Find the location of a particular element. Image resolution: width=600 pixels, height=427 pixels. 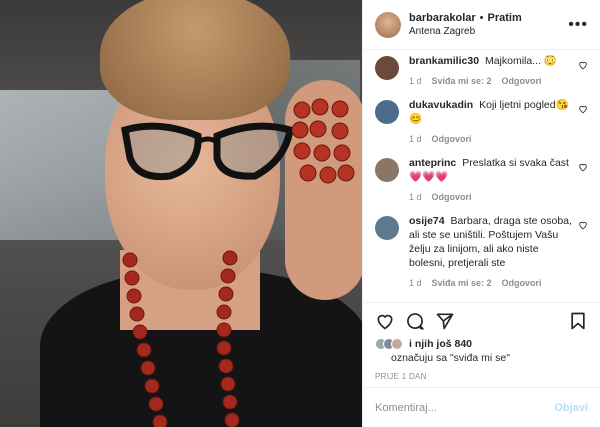

comment-icon is located at coordinates (415, 321).